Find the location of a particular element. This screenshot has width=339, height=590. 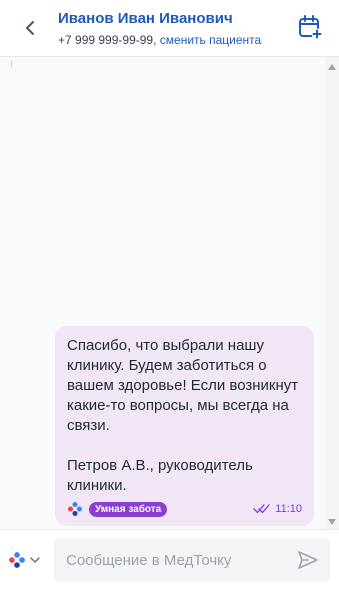

message-input-box is located at coordinates (192, 560).